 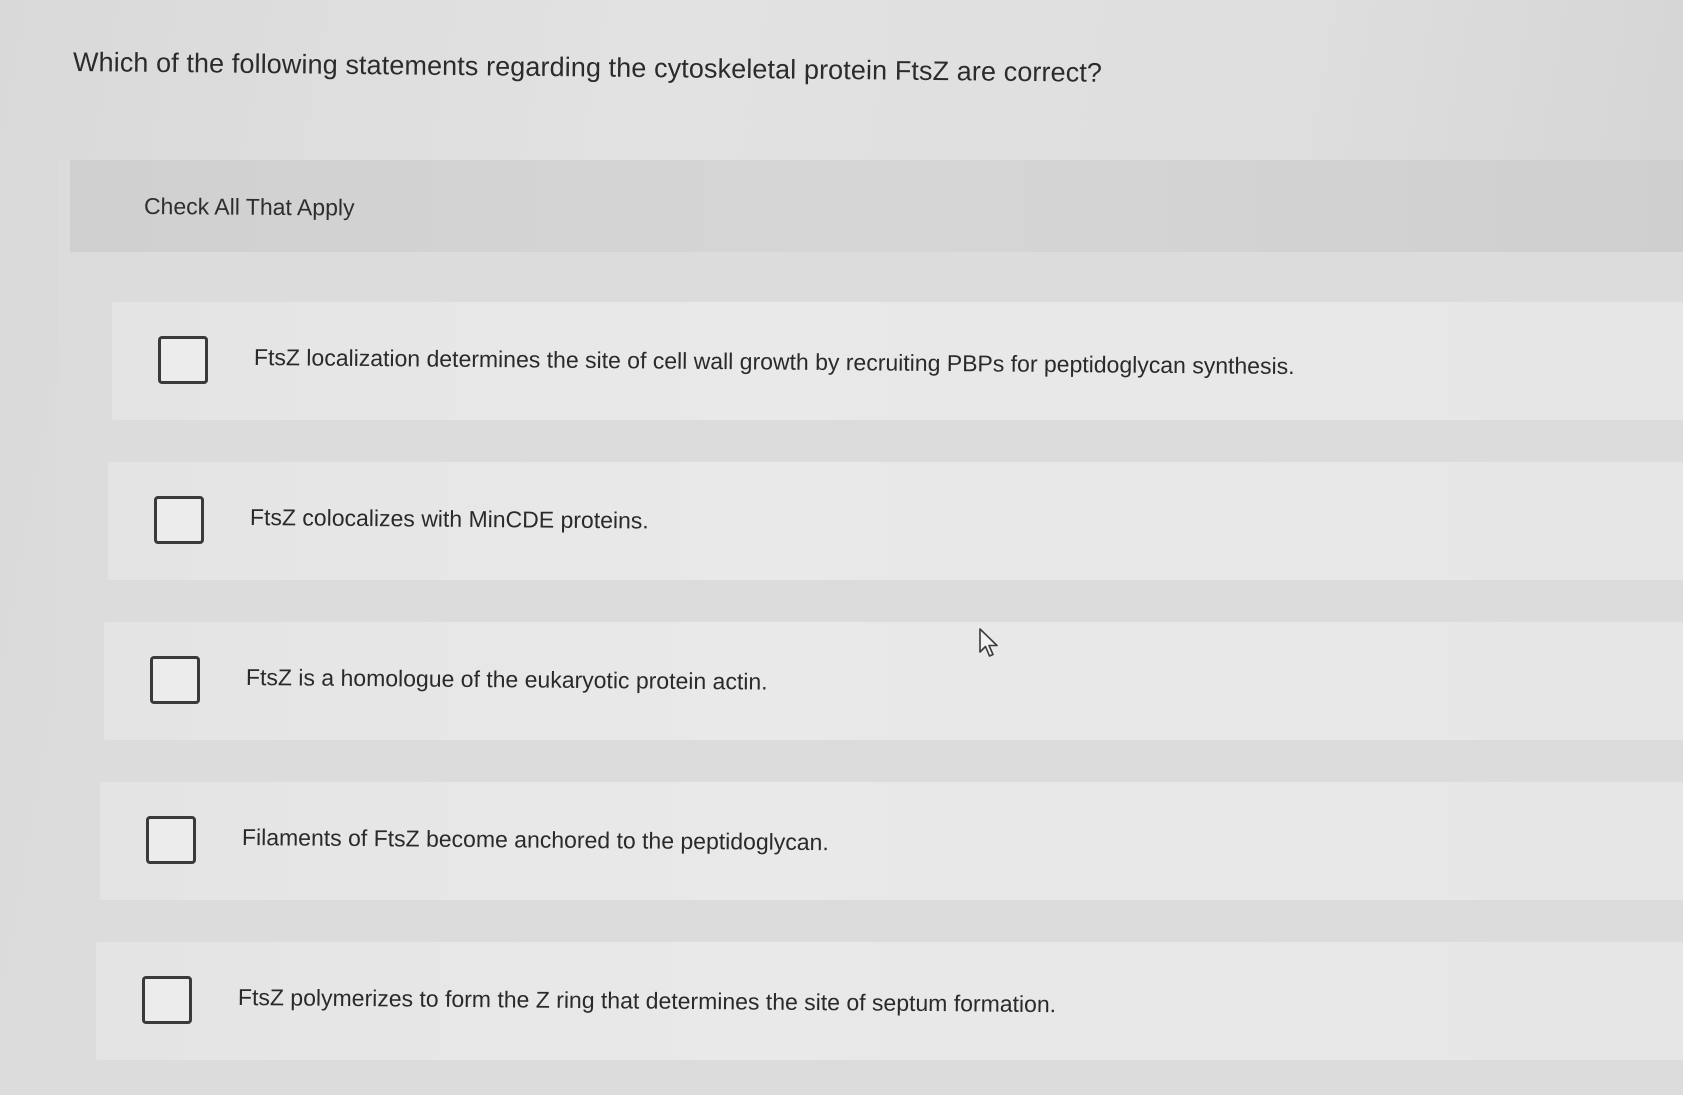 I want to click on option-label: FtsZ colocalizes with MinCDE proteins., so click(x=449, y=518).